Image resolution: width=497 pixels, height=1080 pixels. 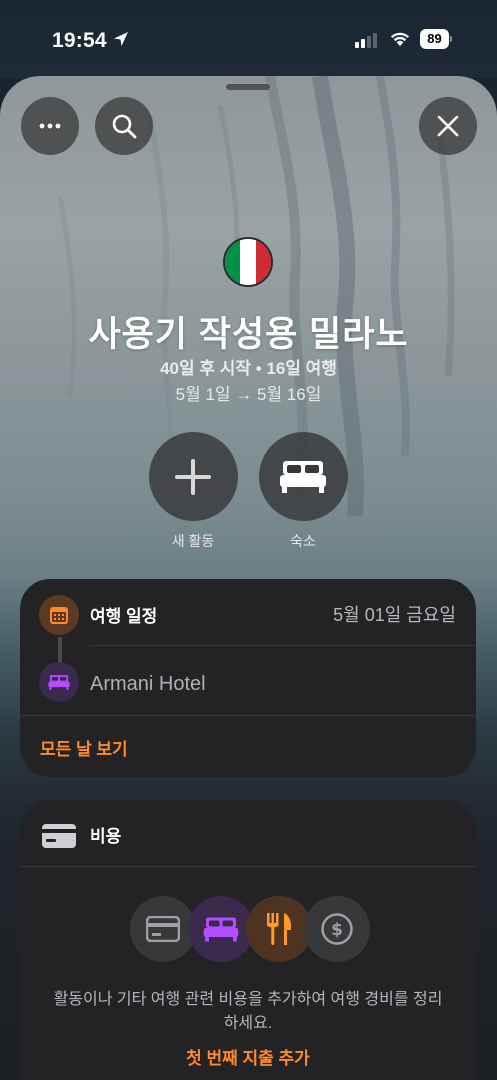 I want to click on trip-subtitle: 40일 후 시작 • 16일 여행, so click(x=248, y=368).